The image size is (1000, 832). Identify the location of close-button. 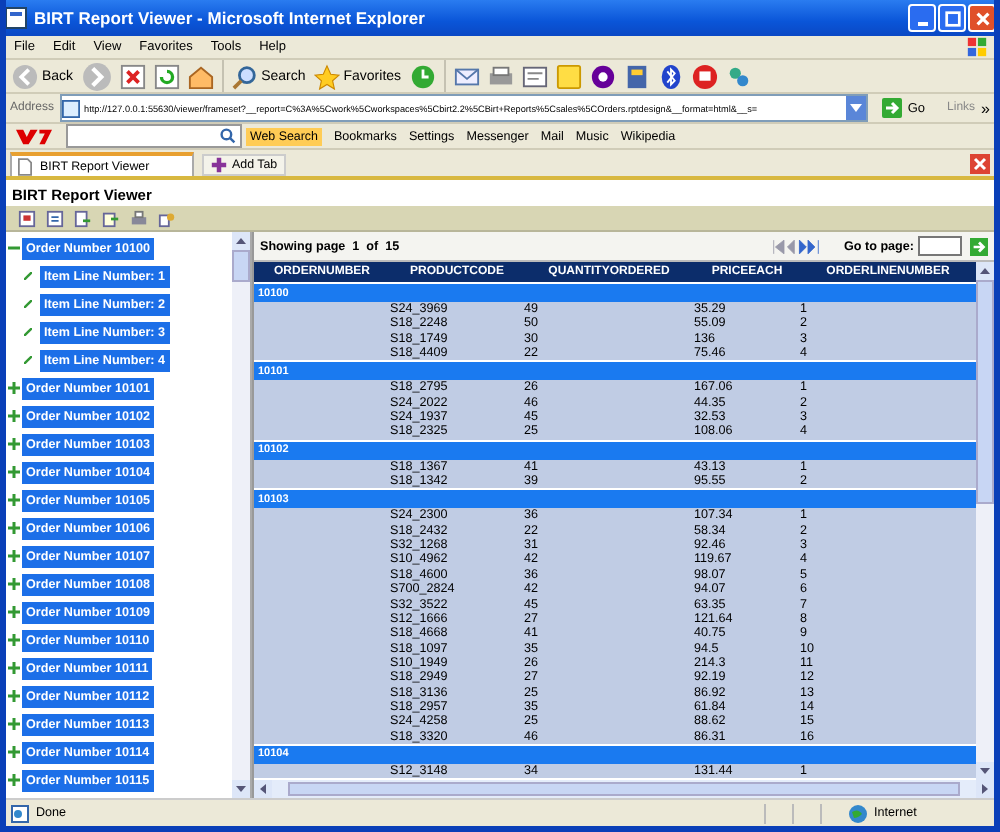
(981, 18).